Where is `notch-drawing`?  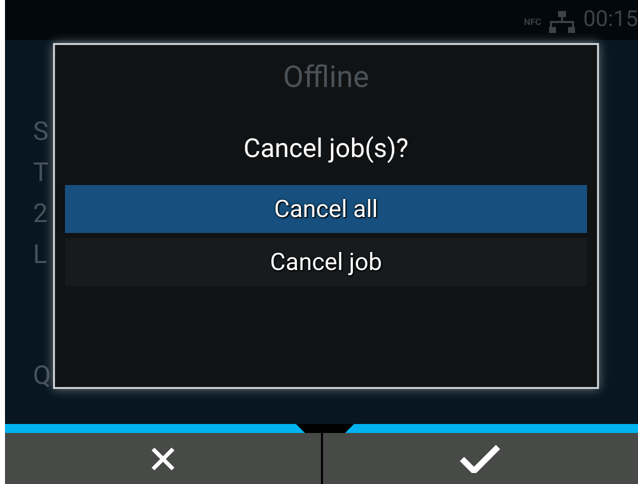
notch-drawing is located at coordinates (325, 428).